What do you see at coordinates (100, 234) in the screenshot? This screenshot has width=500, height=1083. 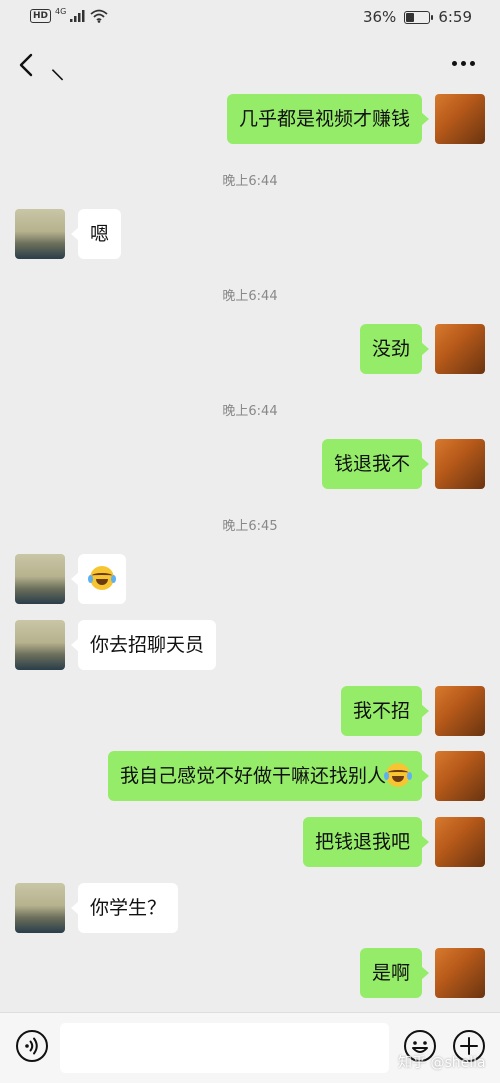 I see `message-text: 嗯` at bounding box center [100, 234].